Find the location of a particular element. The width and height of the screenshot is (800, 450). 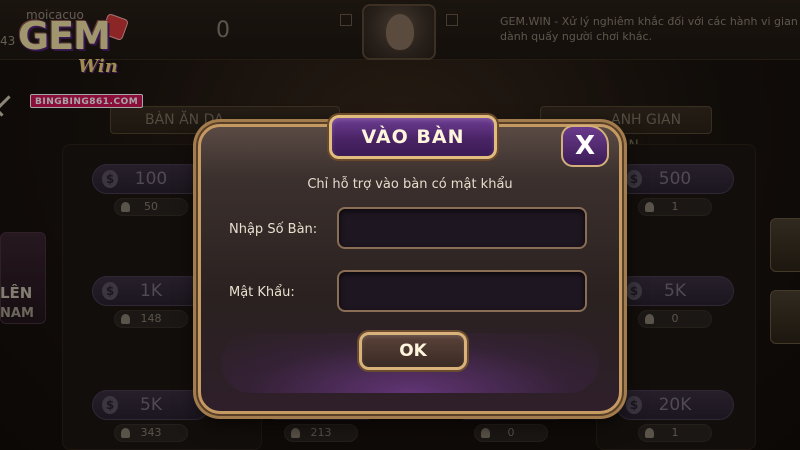

table-number-input is located at coordinates (462, 228).